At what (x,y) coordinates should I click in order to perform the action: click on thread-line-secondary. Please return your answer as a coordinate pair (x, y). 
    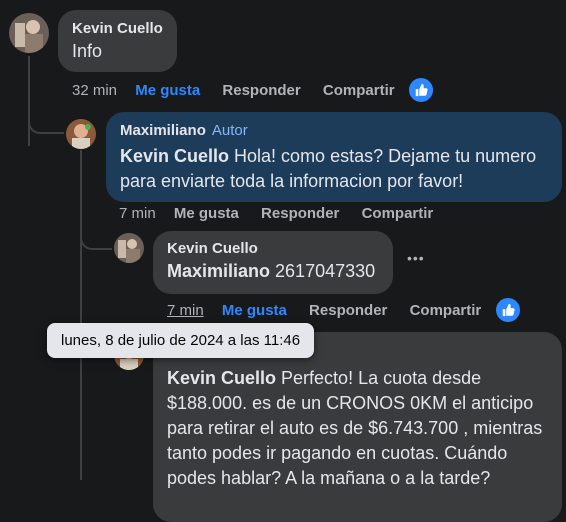
    Looking at the image, I should click on (81, 315).